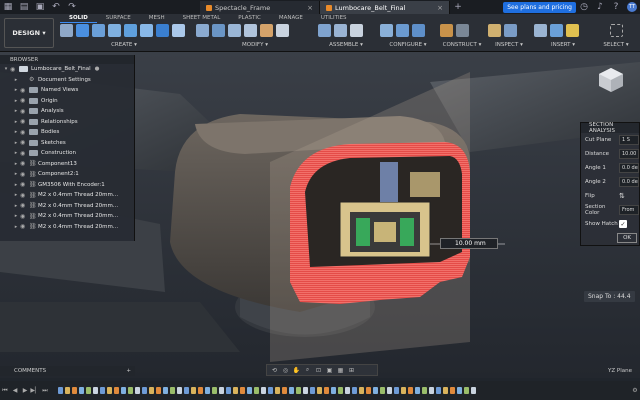  Describe the element at coordinates (563, 45) in the screenshot. I see `insert-menu: INSERT ▾` at that location.